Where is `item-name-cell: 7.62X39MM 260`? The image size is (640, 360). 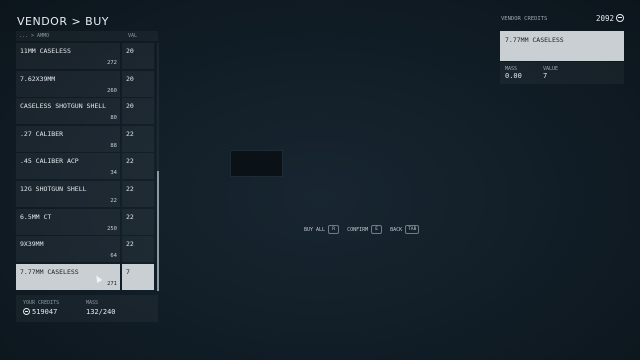 item-name-cell: 7.62X39MM 260 is located at coordinates (68, 83).